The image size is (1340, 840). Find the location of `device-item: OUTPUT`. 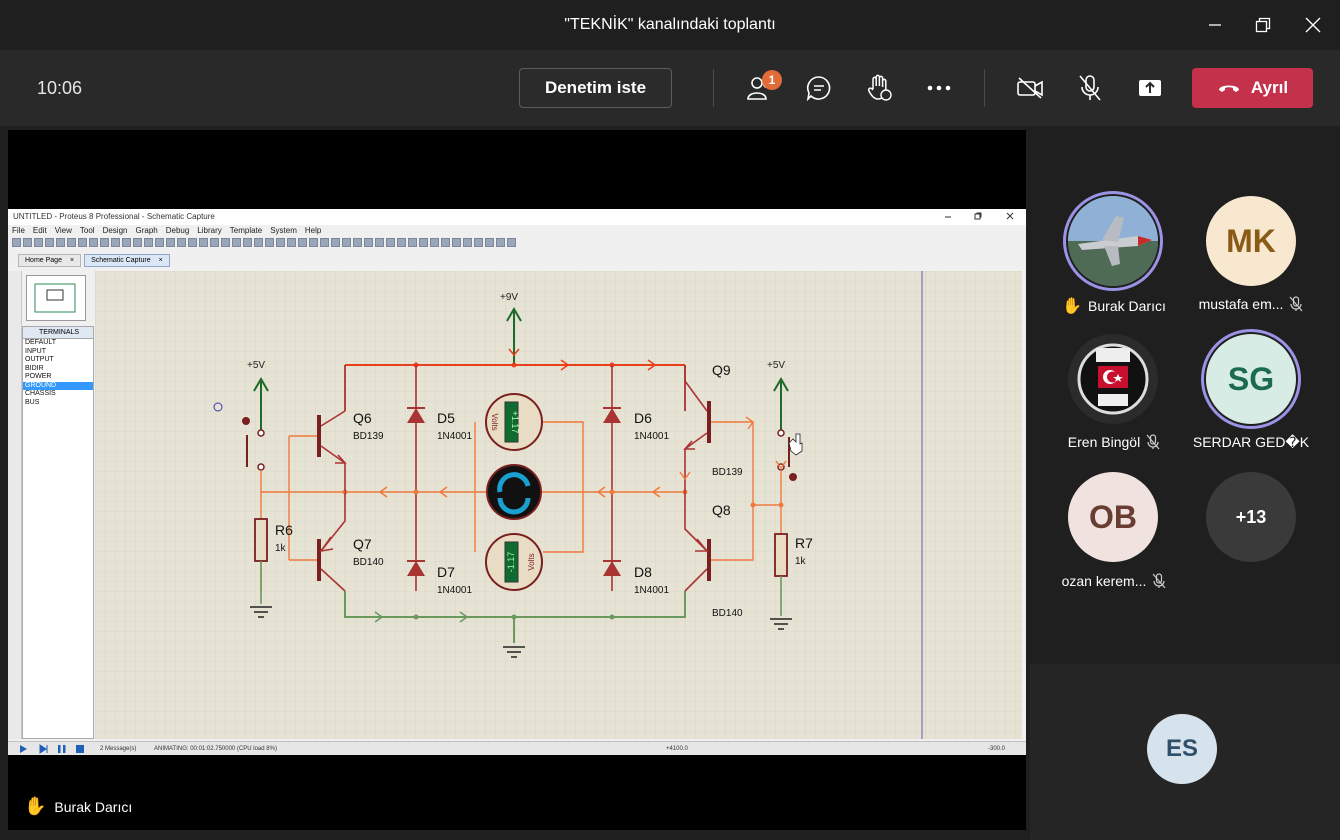

device-item: OUTPUT is located at coordinates (58, 360).